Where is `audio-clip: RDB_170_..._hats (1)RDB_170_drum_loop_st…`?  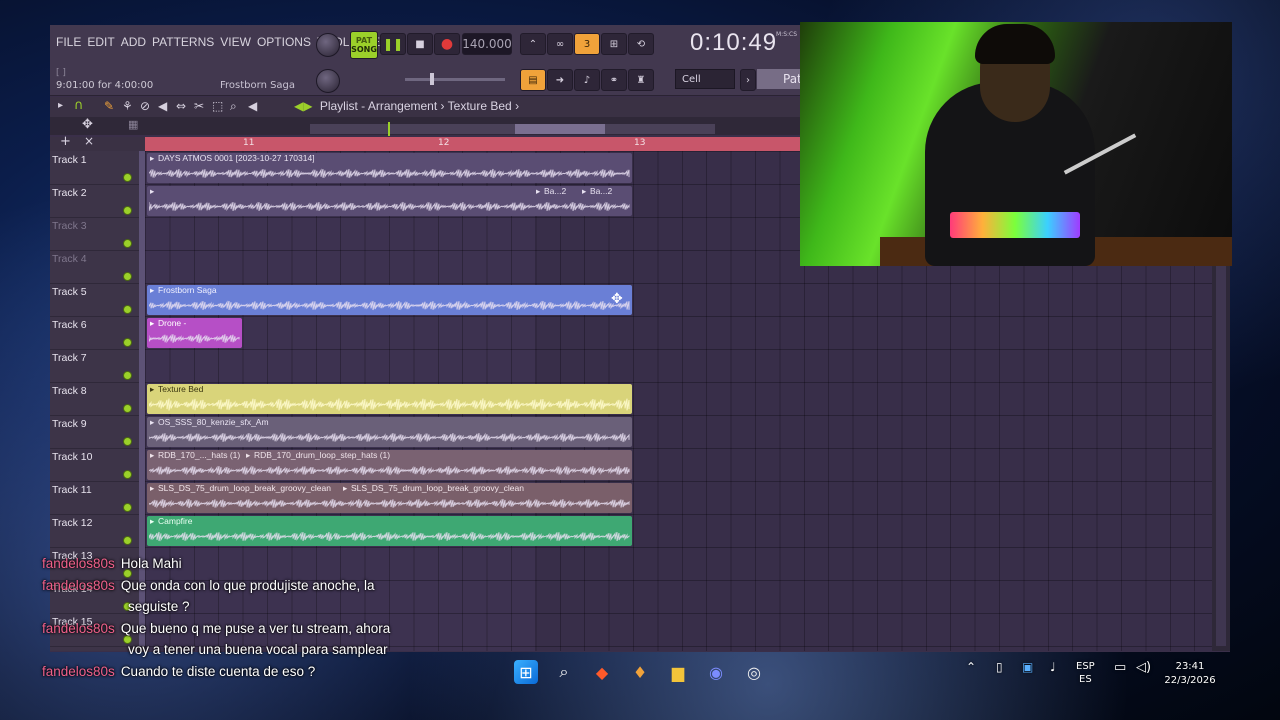 audio-clip: RDB_170_..._hats (1)RDB_170_drum_loop_st… is located at coordinates (389, 465).